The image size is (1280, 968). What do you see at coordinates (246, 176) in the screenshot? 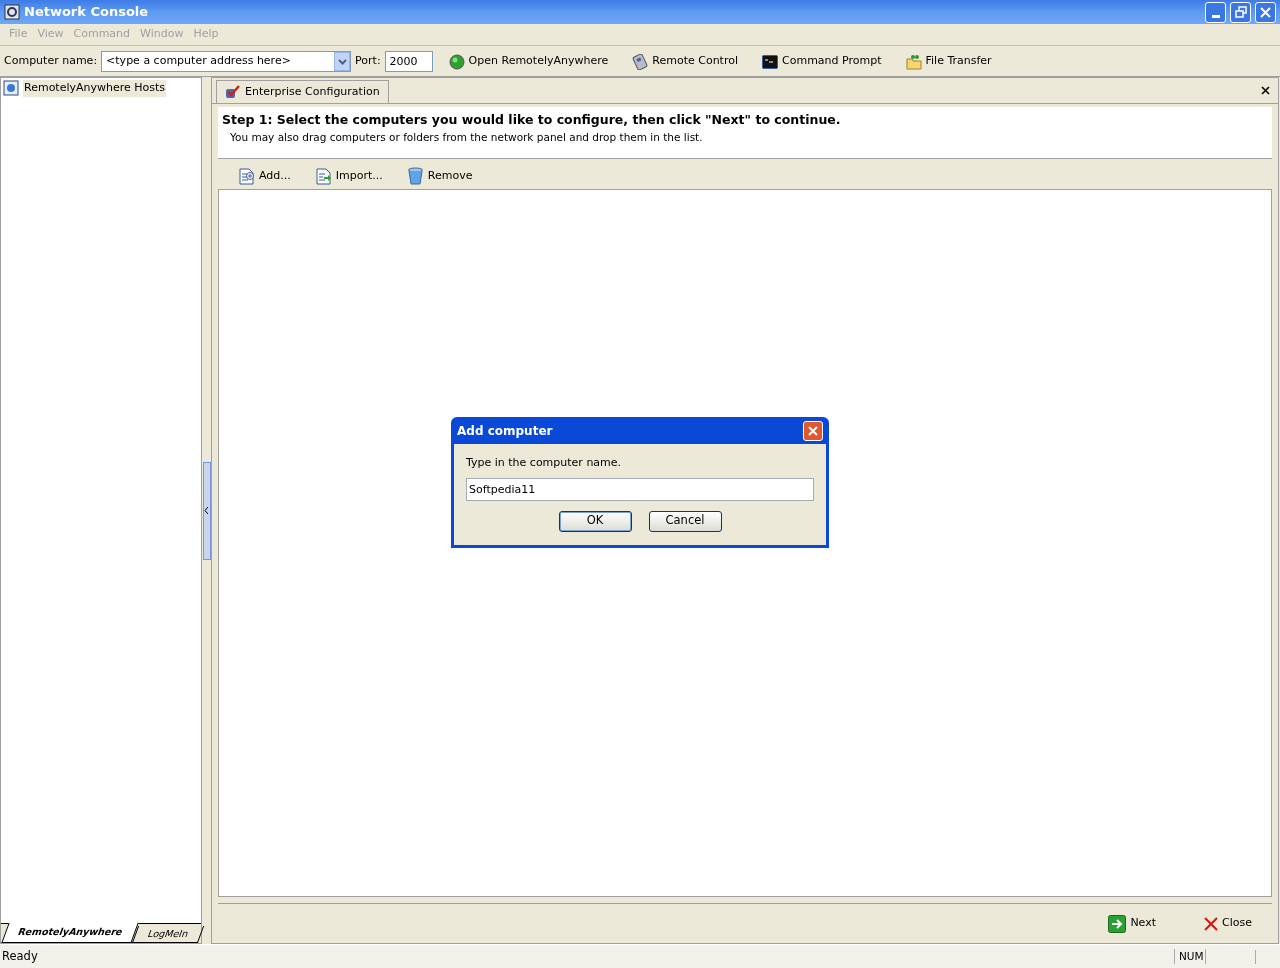
I see `document-plus-icon` at bounding box center [246, 176].